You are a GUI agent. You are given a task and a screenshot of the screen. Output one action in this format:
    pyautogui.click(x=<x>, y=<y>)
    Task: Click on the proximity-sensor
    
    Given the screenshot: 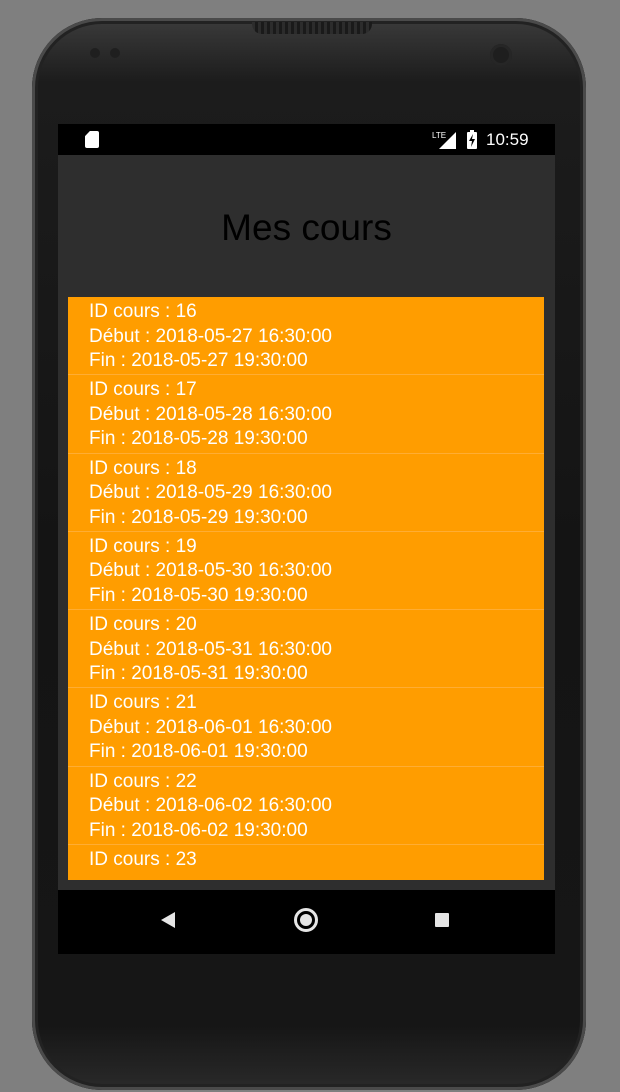 What is the action you would take?
    pyautogui.click(x=95, y=53)
    